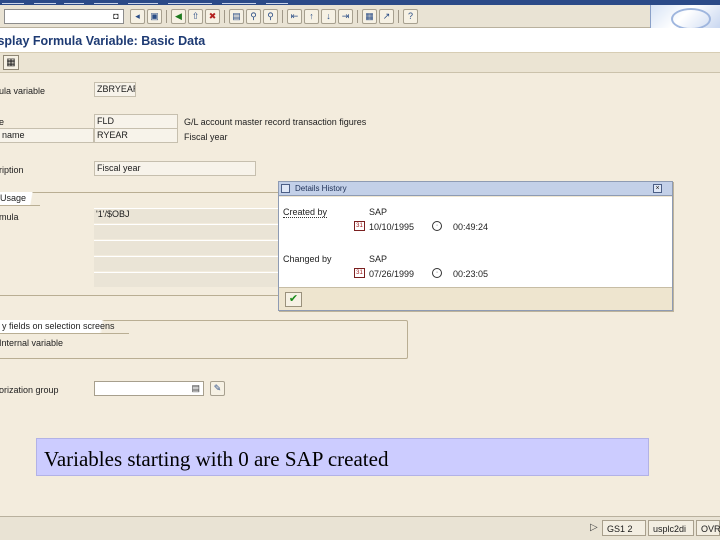 The height and width of the screenshot is (540, 720). What do you see at coordinates (32, 343) in the screenshot?
I see `selection-text: Internal variable` at bounding box center [32, 343].